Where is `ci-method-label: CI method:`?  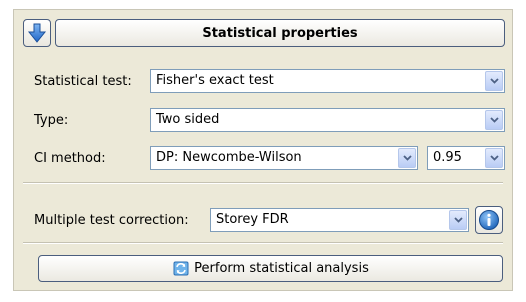 ci-method-label: CI method: is located at coordinates (70, 158).